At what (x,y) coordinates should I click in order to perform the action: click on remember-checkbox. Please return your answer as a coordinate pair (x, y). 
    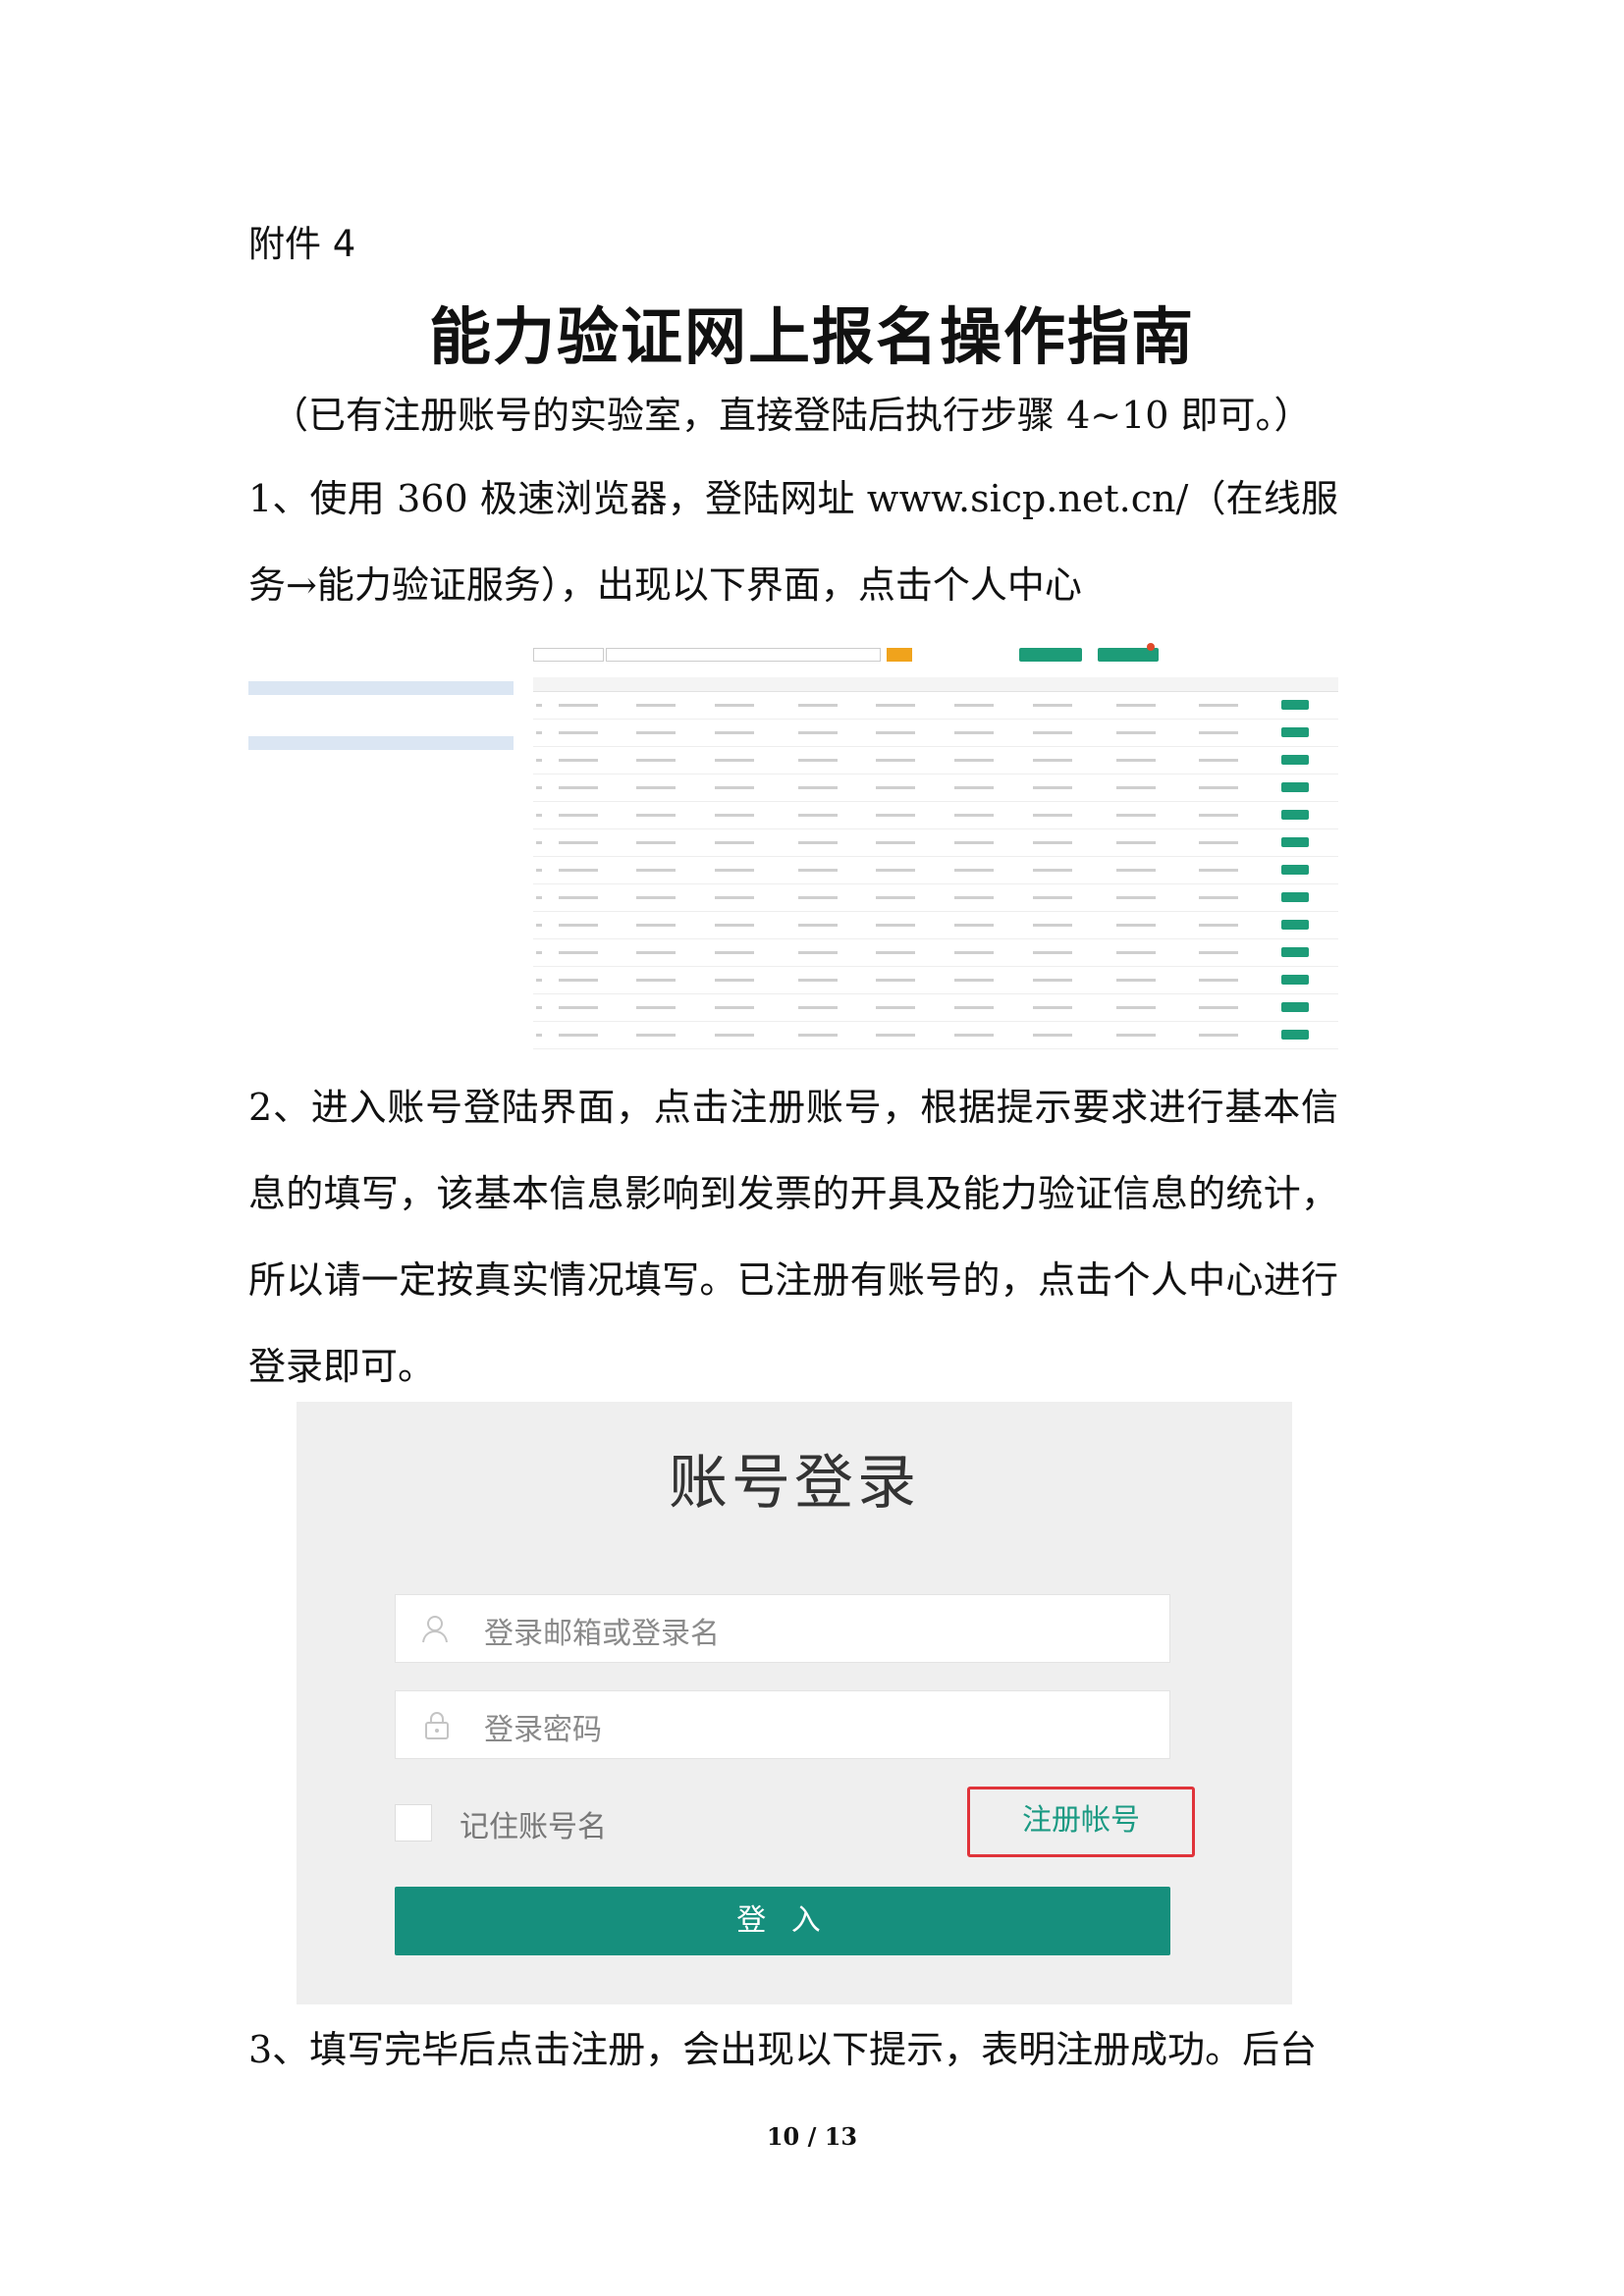
    Looking at the image, I should click on (413, 1823).